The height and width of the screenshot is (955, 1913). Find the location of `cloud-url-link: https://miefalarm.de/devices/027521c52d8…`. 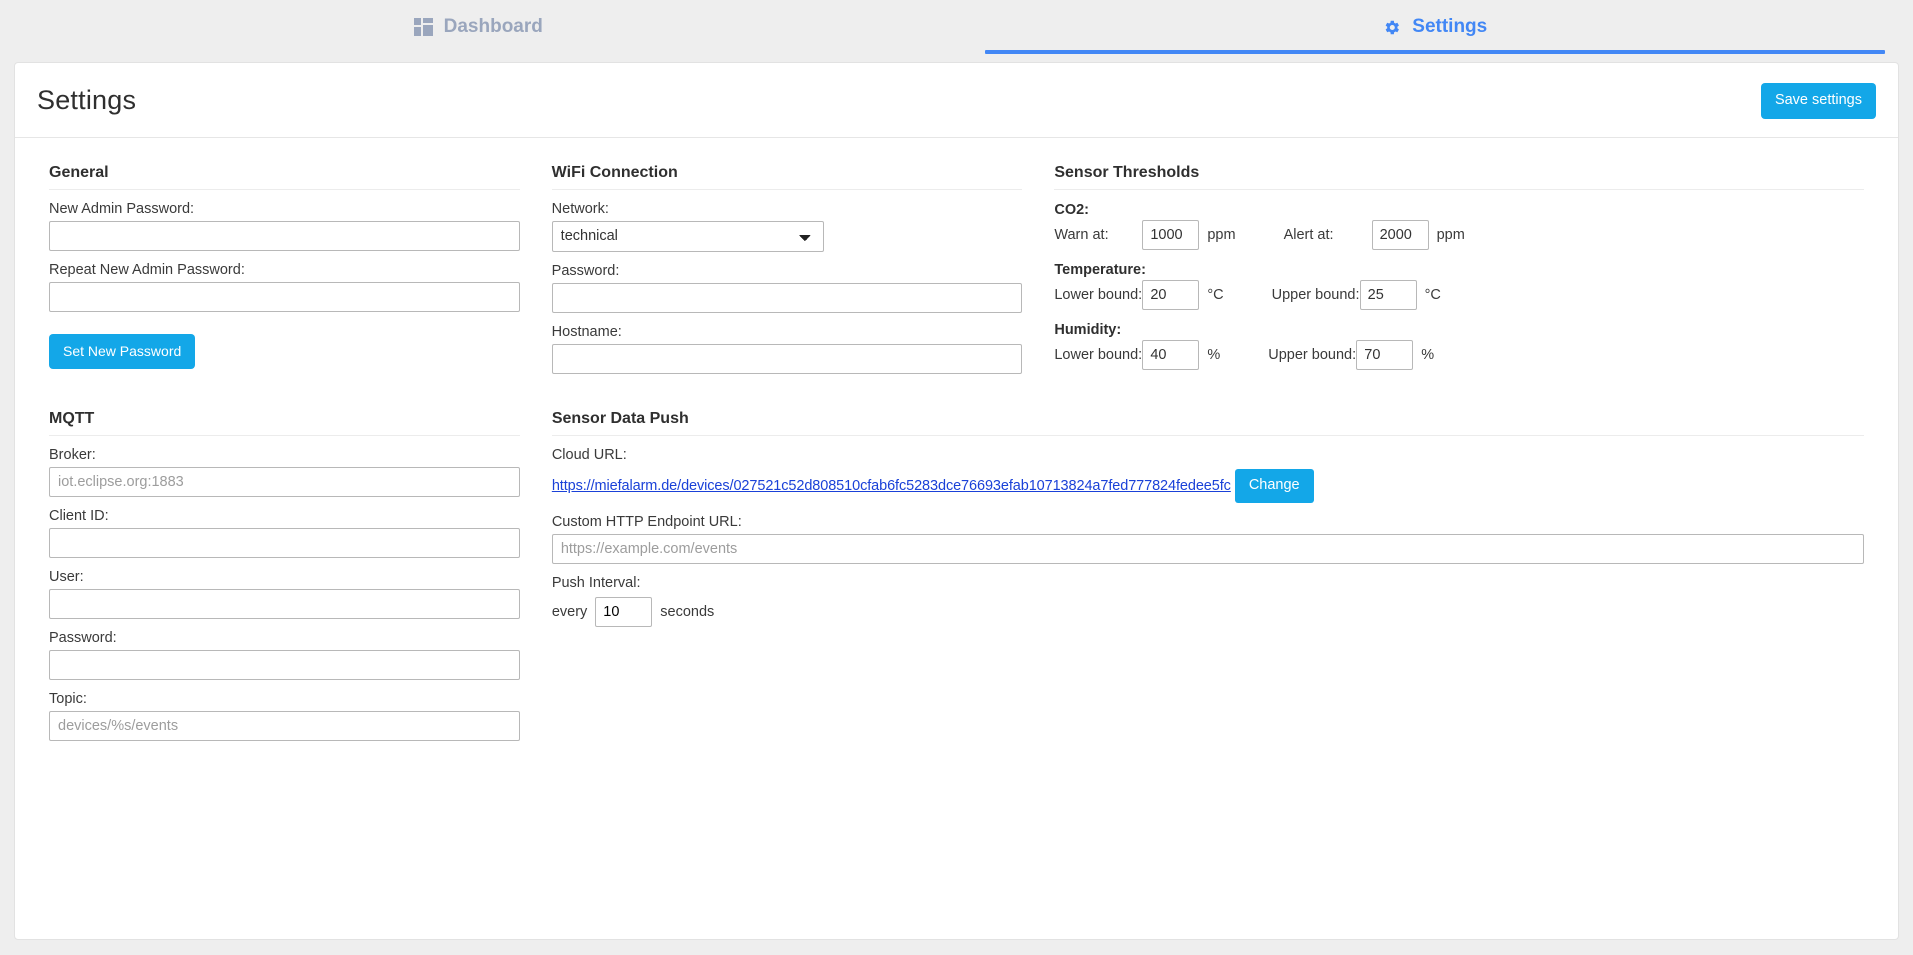

cloud-url-link: https://miefalarm.de/devices/027521c52d8… is located at coordinates (891, 486).